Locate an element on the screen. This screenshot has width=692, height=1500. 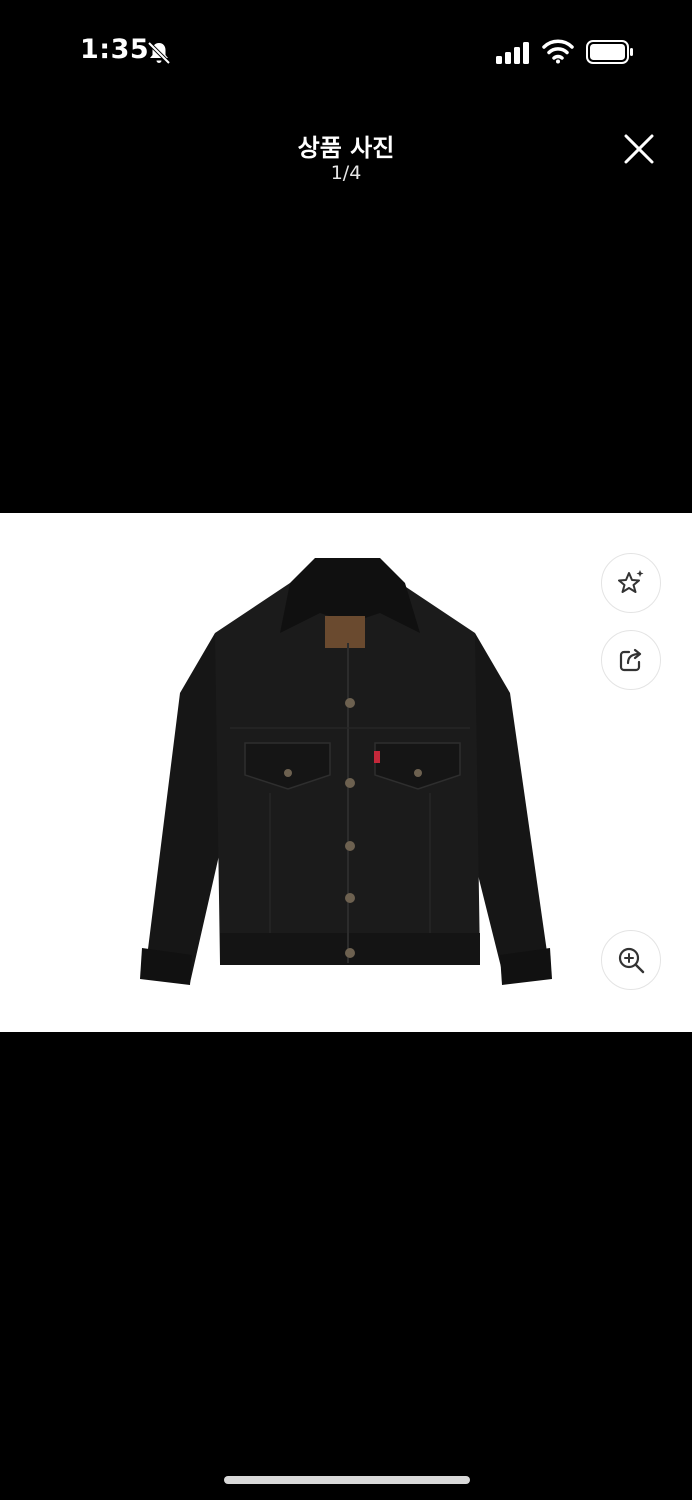
wifi-icon is located at coordinates (558, 51).